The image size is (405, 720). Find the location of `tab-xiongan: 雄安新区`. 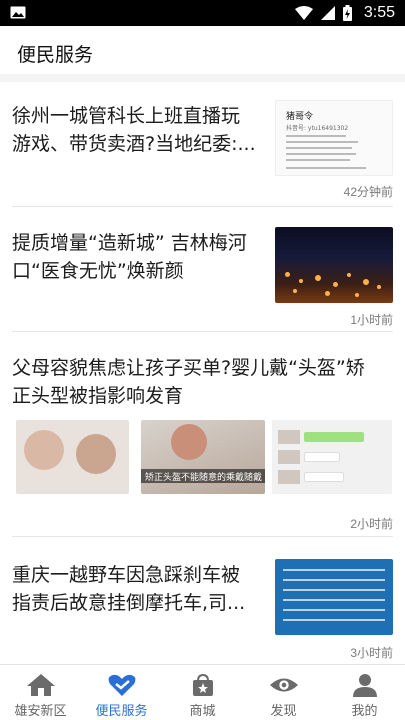

tab-xiongan: 雄安新区 is located at coordinates (40, 692).